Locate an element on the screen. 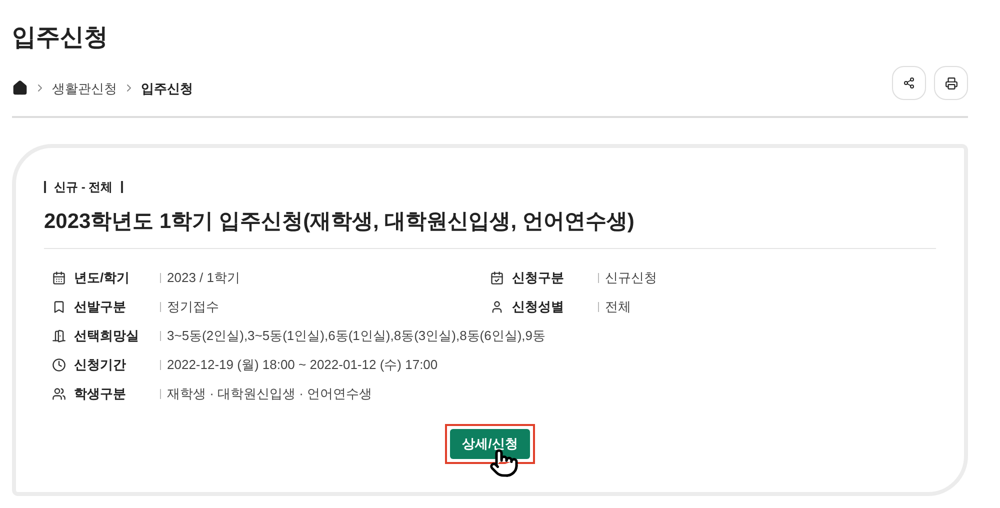 The width and height of the screenshot is (1000, 508). bookmark-icon is located at coordinates (59, 307).